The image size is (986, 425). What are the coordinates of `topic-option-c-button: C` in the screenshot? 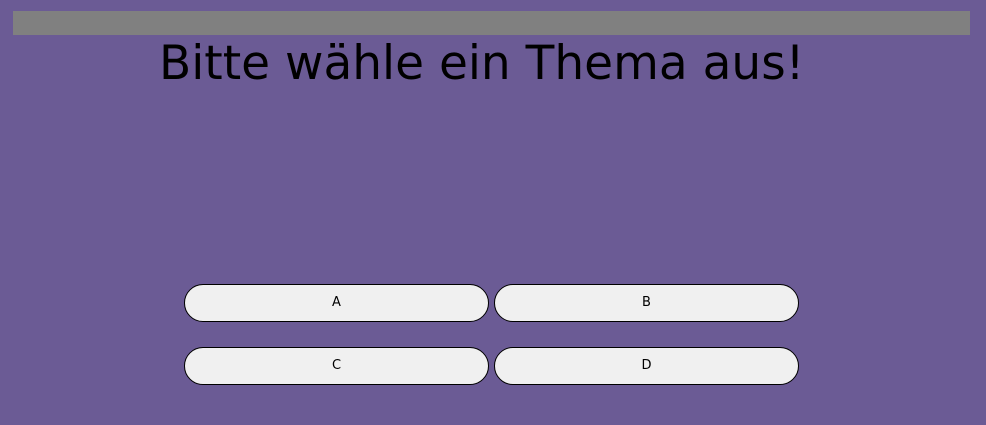 It's located at (336, 366).